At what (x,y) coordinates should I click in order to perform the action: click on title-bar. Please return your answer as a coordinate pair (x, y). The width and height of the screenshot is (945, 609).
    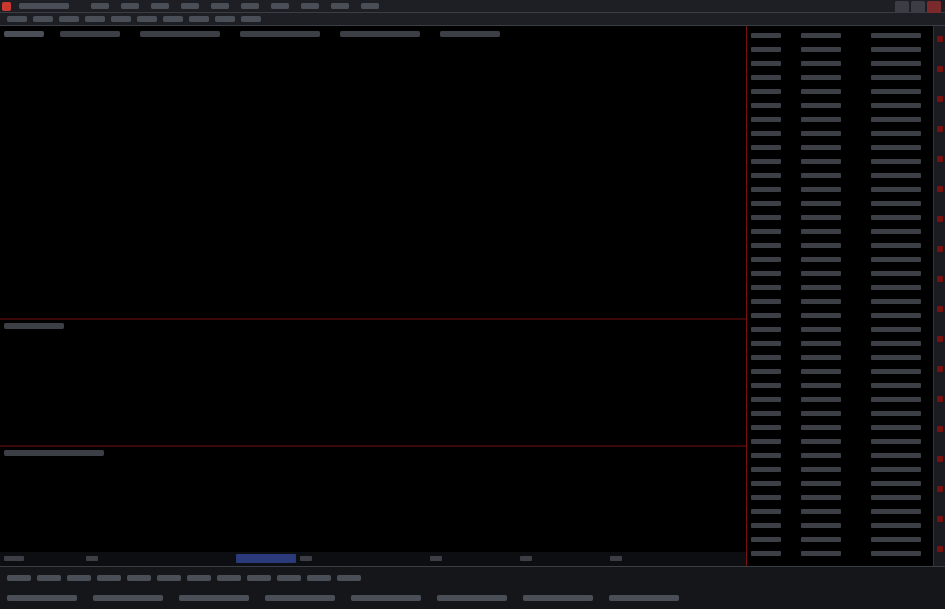
    Looking at the image, I should click on (472, 6).